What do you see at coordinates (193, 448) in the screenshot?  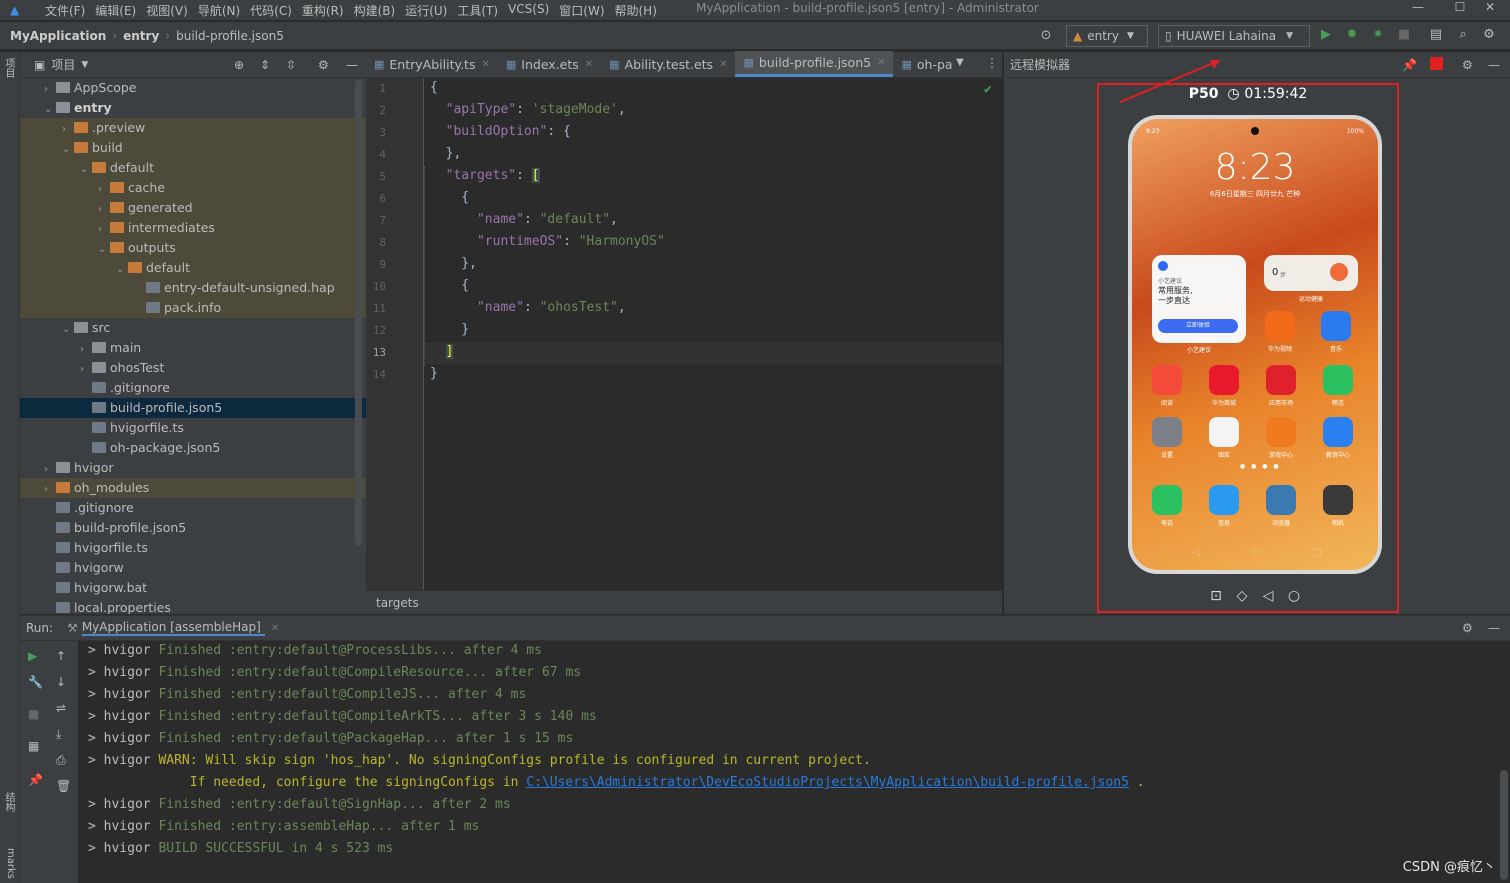 I see `tree-item: oh-package.json5` at bounding box center [193, 448].